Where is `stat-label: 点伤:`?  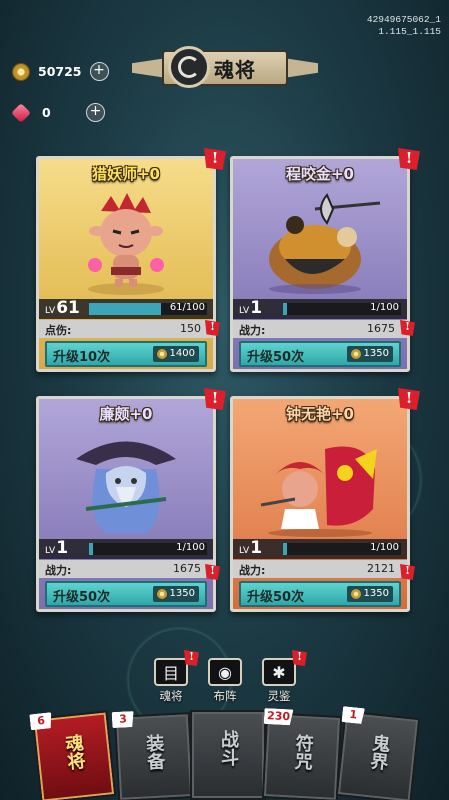
stat-label: 点伤: is located at coordinates (58, 330).